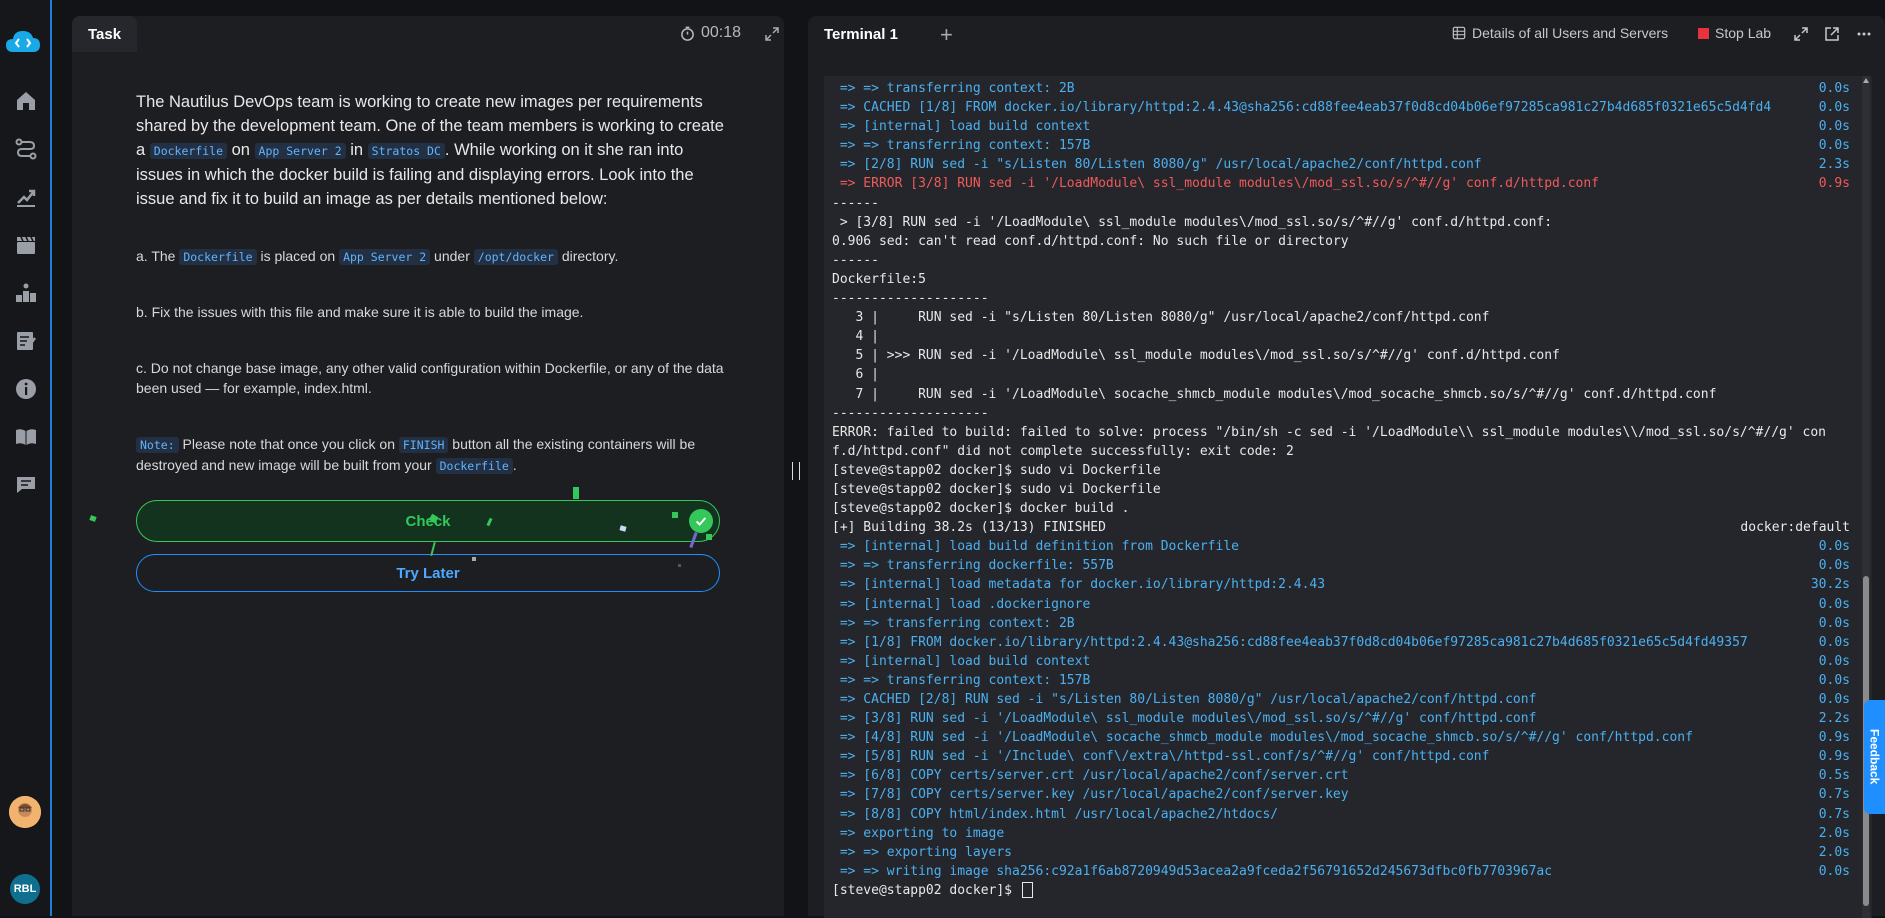 This screenshot has width=1885, height=918. Describe the element at coordinates (910, 413) in the screenshot. I see `terminal-line-text: --------------------` at that location.